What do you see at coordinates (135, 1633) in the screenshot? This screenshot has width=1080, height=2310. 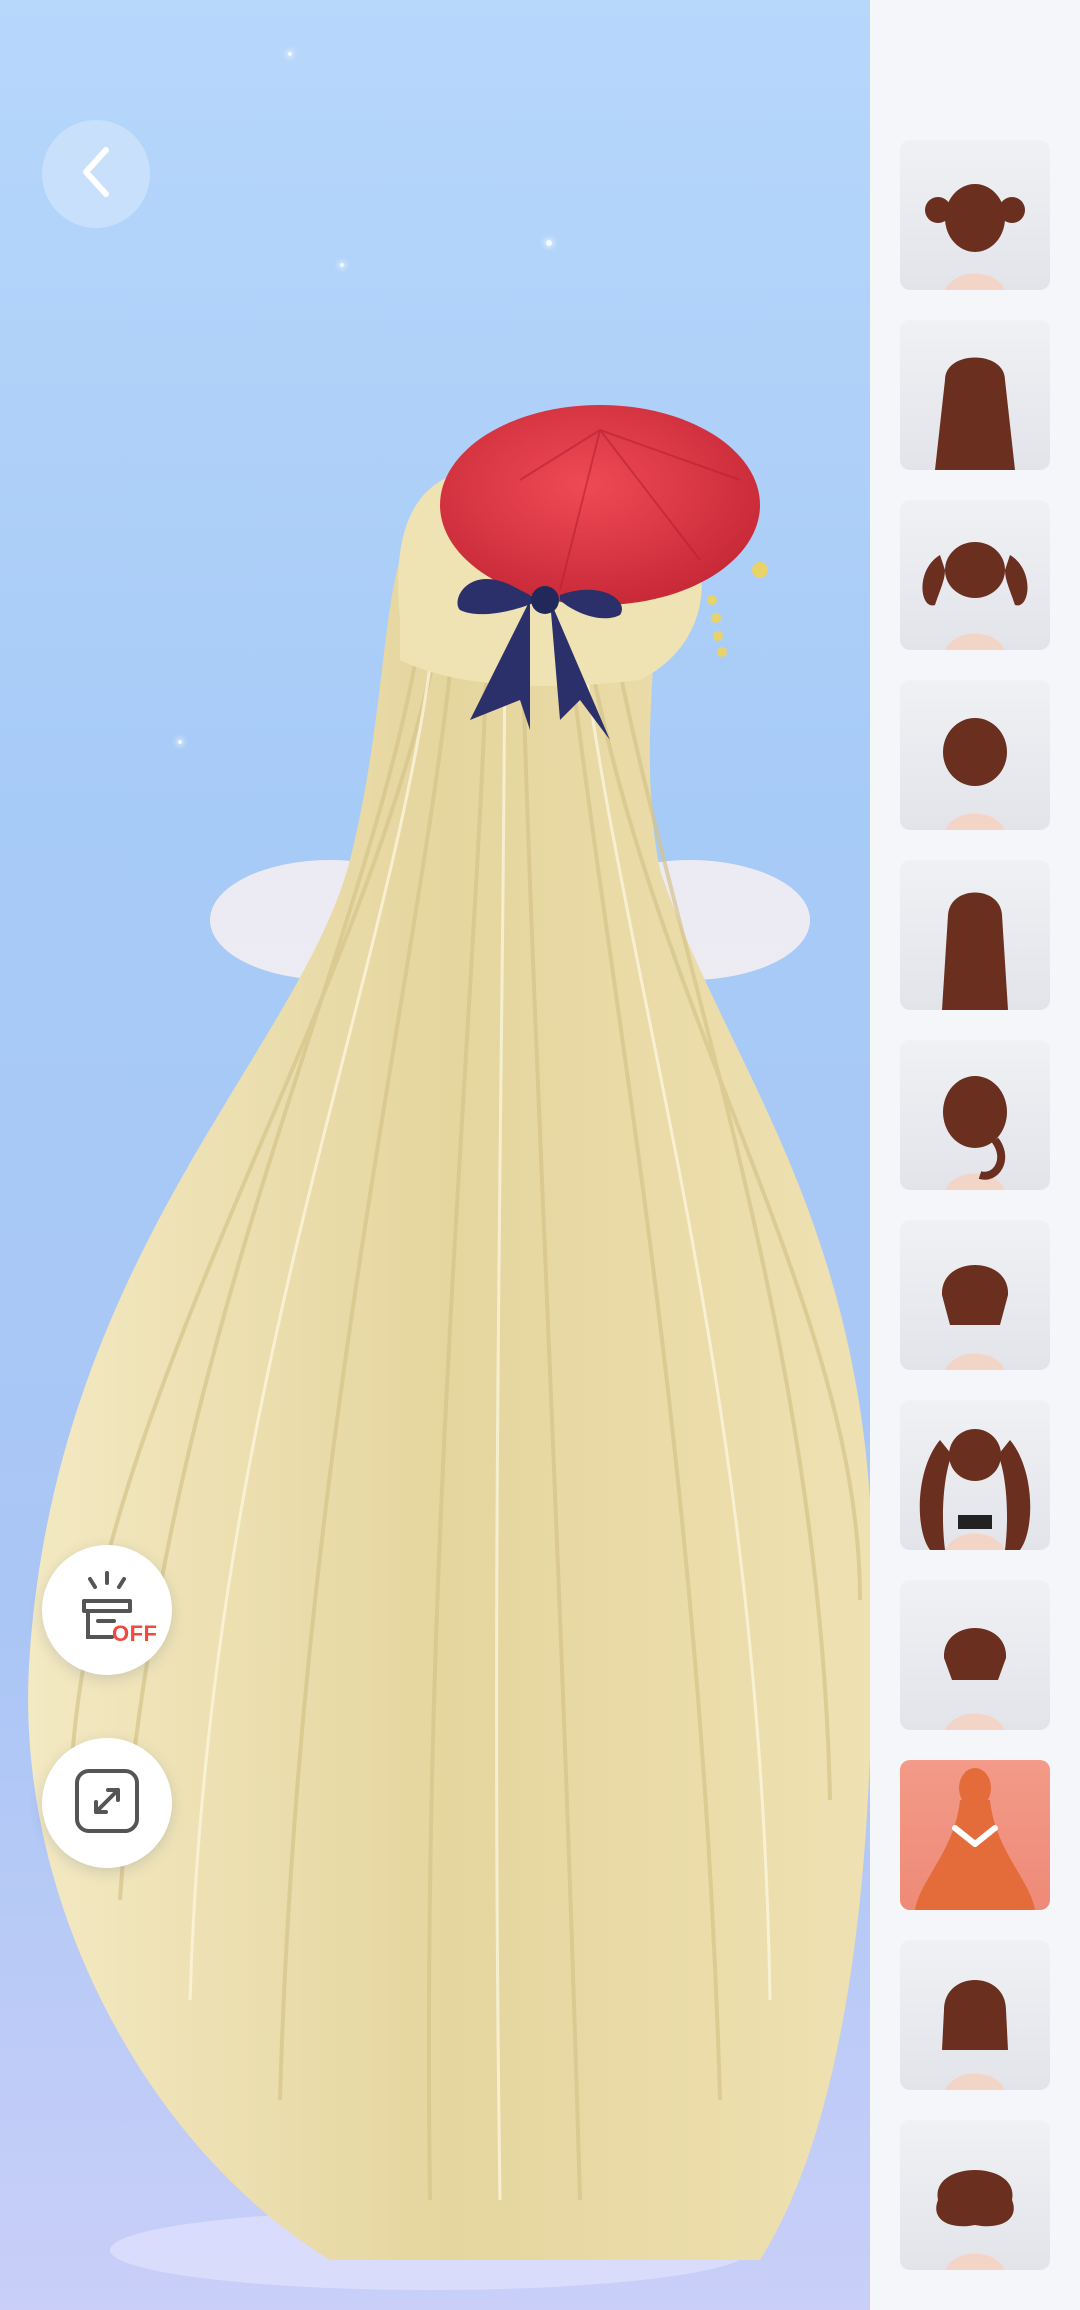 I see `display-toggle-state-label: OFF` at bounding box center [135, 1633].